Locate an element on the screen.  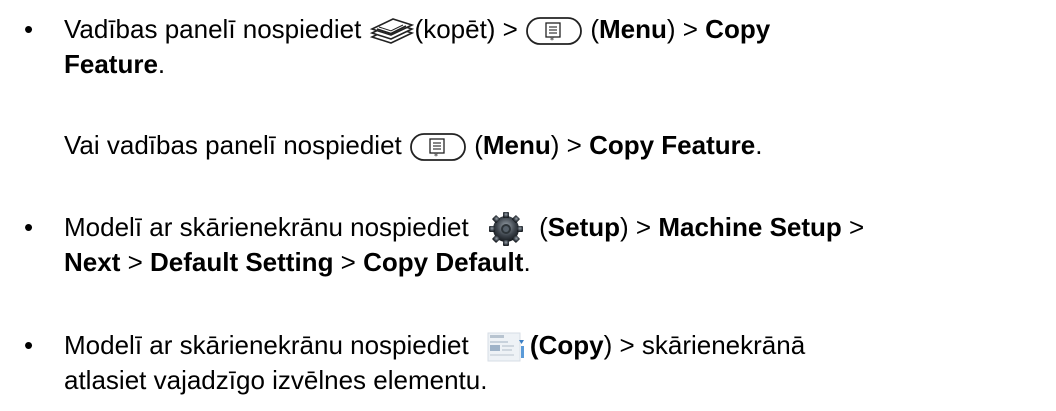
item1-alt-gt: ) > is located at coordinates (570, 145).